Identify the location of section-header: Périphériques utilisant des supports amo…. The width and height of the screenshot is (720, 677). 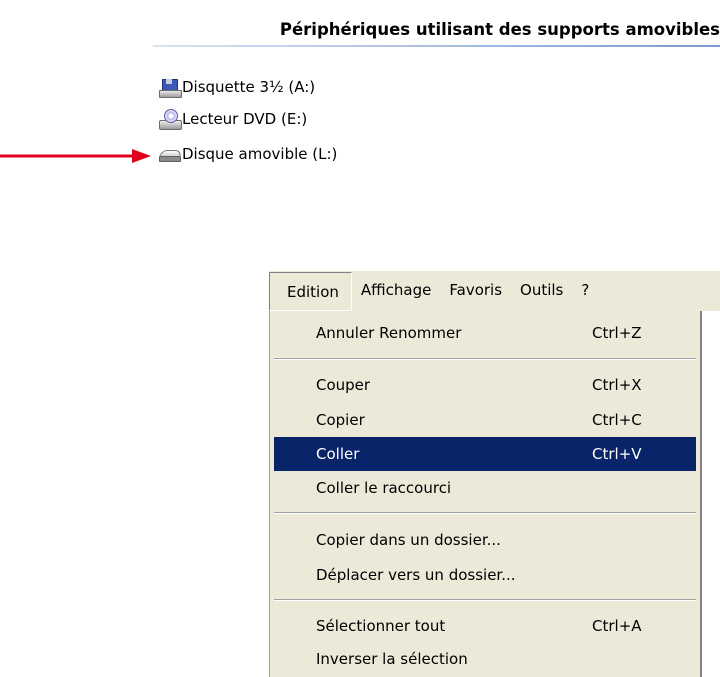
(499, 29).